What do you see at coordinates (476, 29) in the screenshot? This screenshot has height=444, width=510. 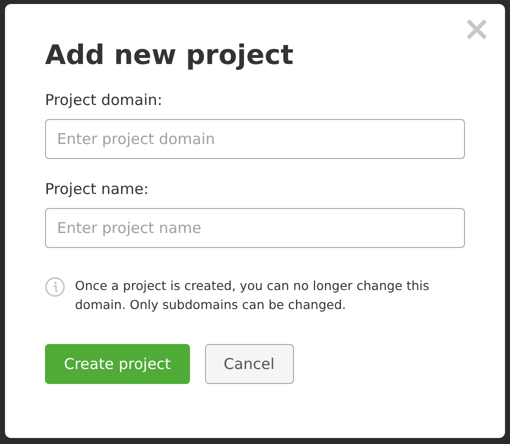 I see `close-button: ×` at bounding box center [476, 29].